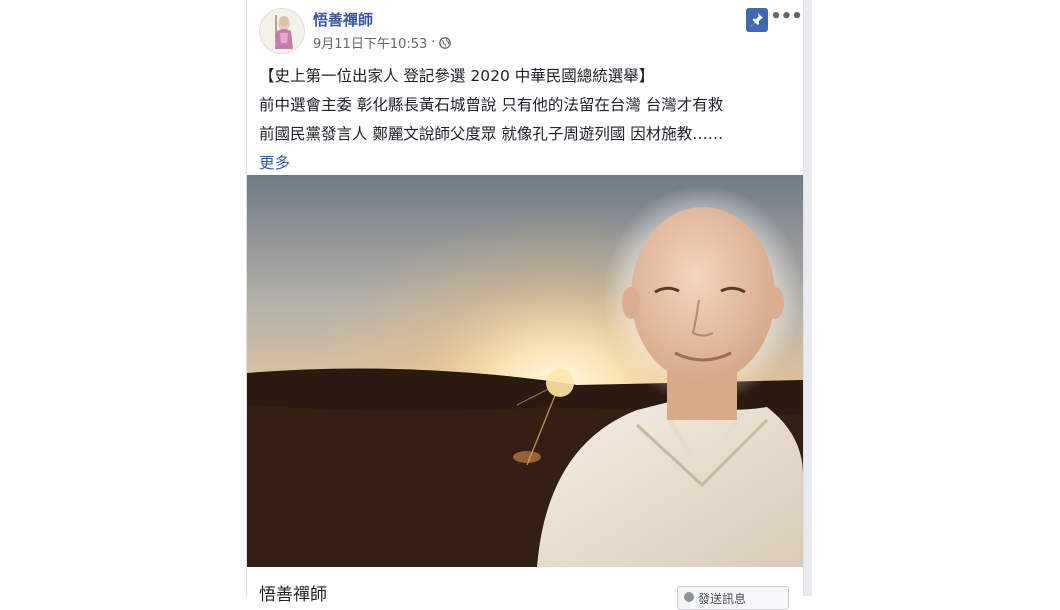 Image resolution: width=1060 pixels, height=610 pixels. I want to click on more-options-button: •••, so click(786, 16).